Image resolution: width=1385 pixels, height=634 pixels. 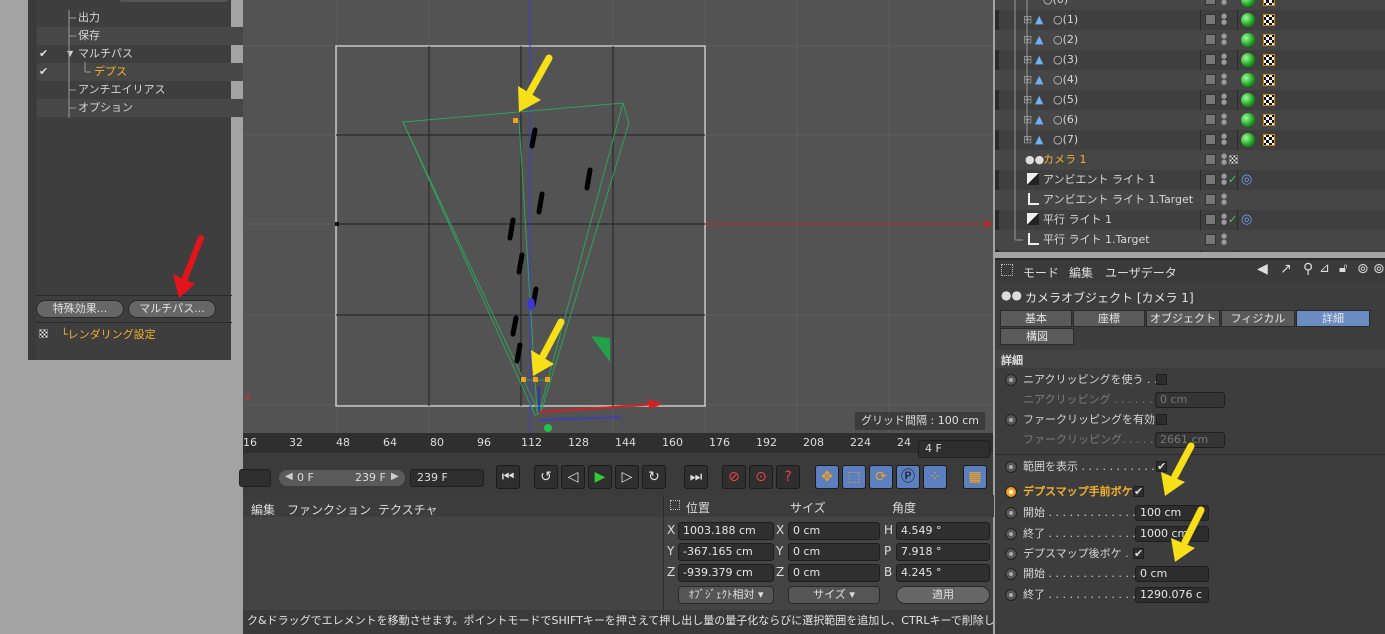 I want to click on tab-coordinates: 座標, so click(x=1109, y=318).